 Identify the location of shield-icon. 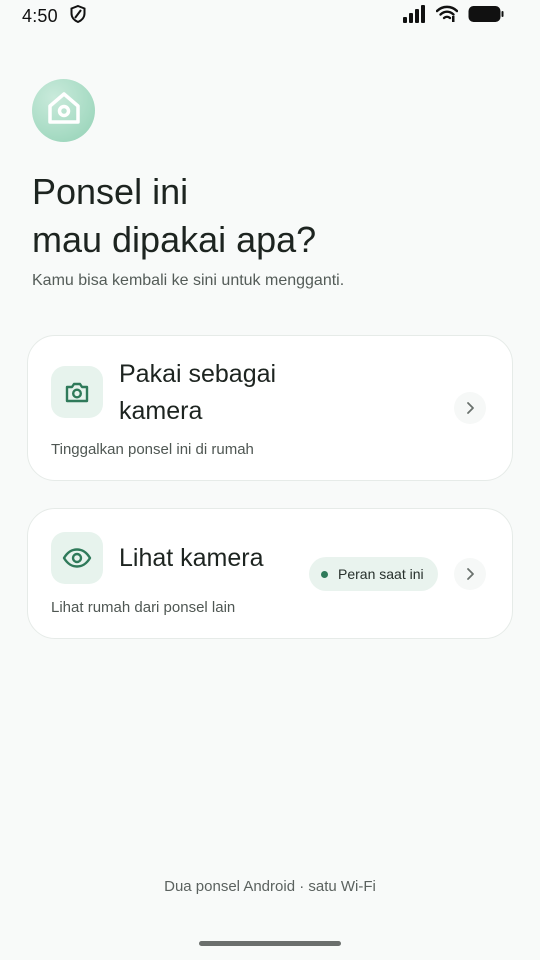
(78, 16).